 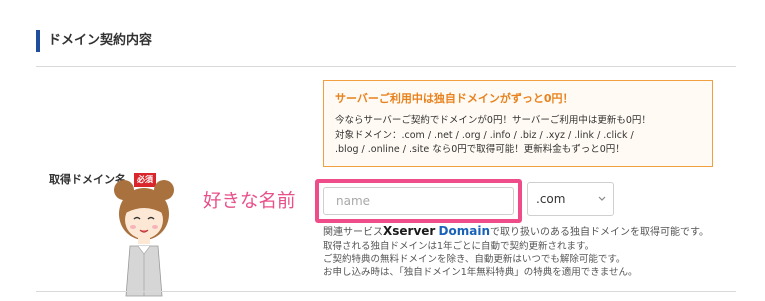 I want to click on callout-favorite-name: 好きな名前, so click(x=249, y=201).